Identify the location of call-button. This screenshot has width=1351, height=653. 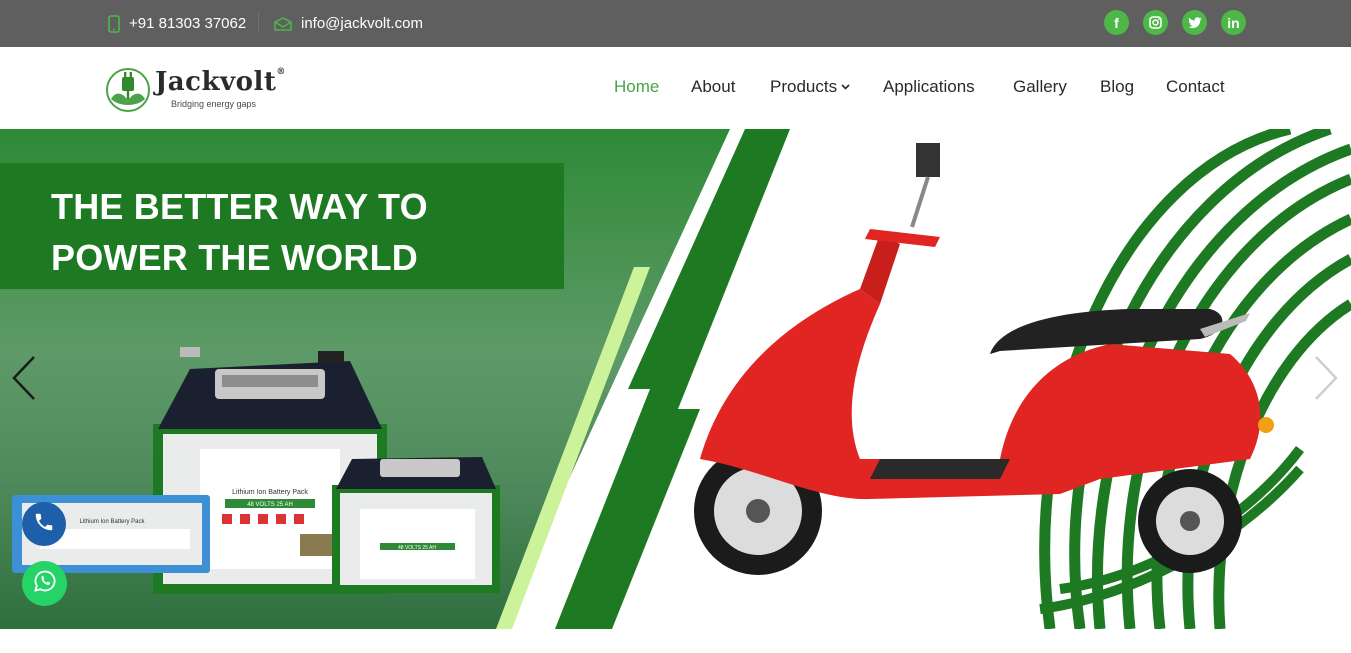
(44, 524).